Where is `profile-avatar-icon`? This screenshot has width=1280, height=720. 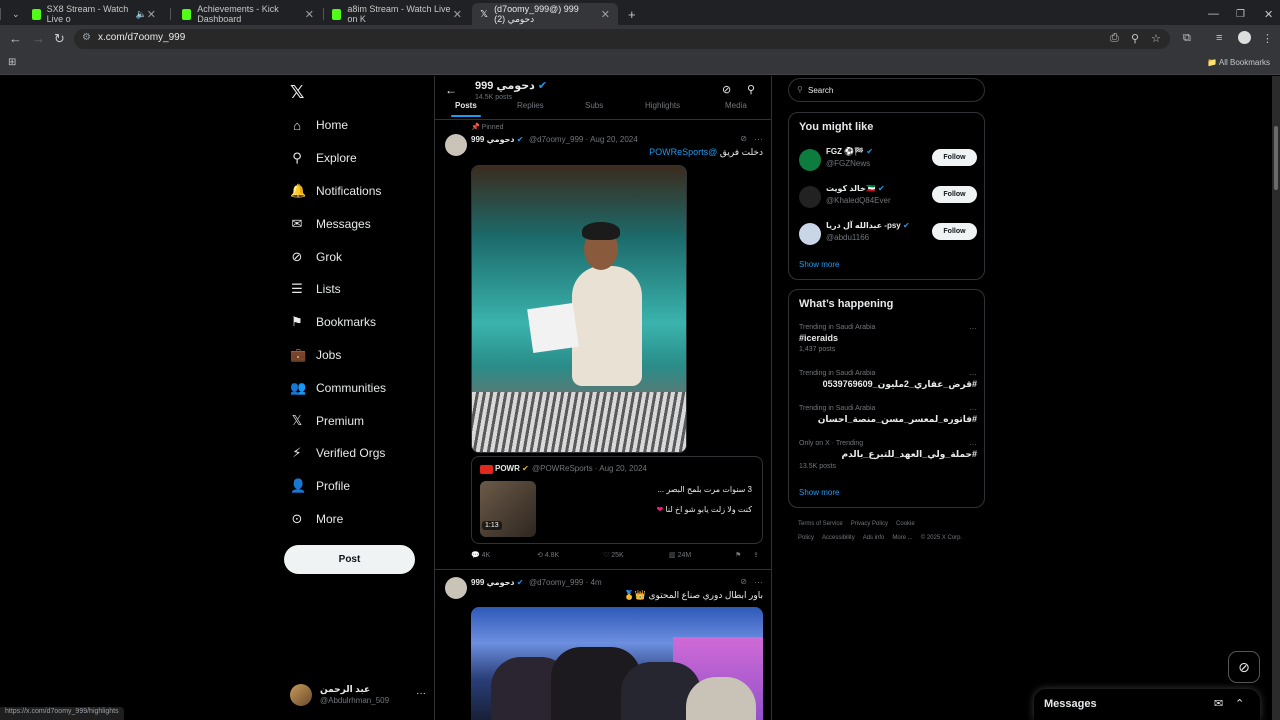 profile-avatar-icon is located at coordinates (1244, 37).